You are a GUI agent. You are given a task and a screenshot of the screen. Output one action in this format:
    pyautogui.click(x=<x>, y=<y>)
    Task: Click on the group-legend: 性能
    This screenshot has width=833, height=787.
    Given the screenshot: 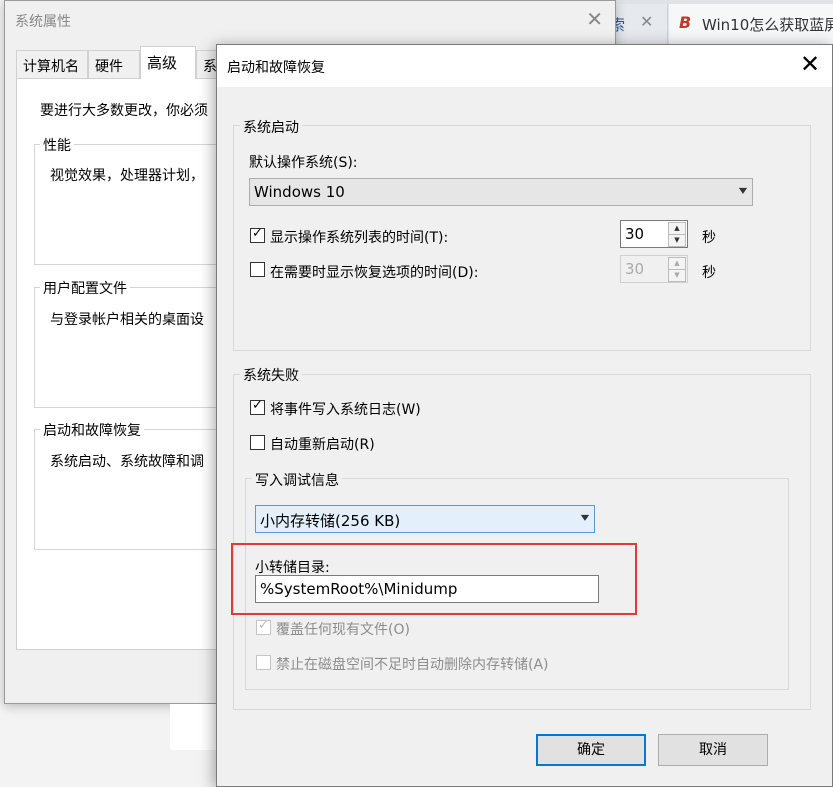 What is the action you would take?
    pyautogui.click(x=57, y=145)
    